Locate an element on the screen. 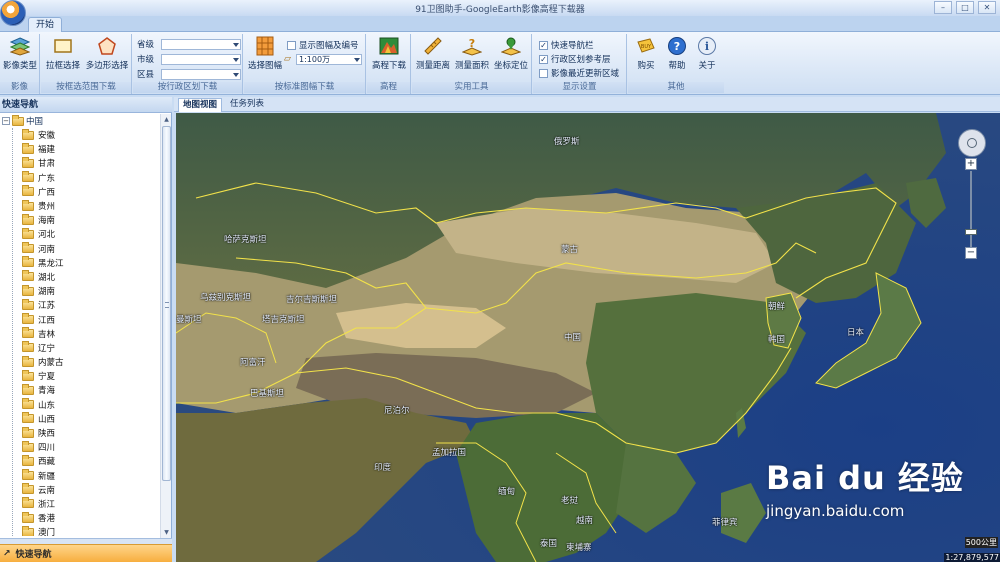  select-sheet-label: 选择图幅 is located at coordinates (264, 66).